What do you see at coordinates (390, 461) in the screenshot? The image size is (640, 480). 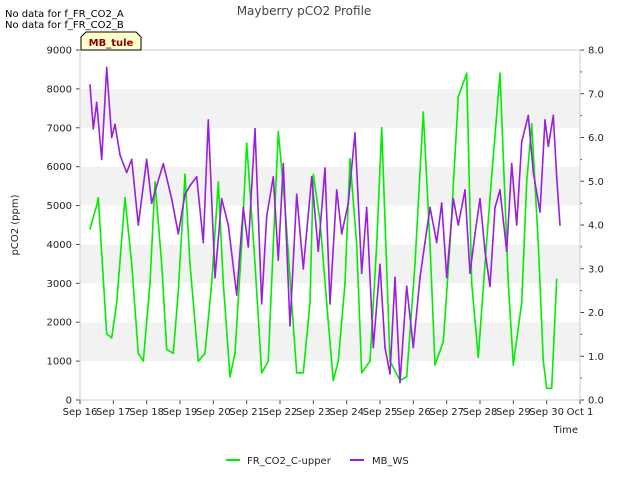 I see `legend-label-series-2: MB_WS` at bounding box center [390, 461].